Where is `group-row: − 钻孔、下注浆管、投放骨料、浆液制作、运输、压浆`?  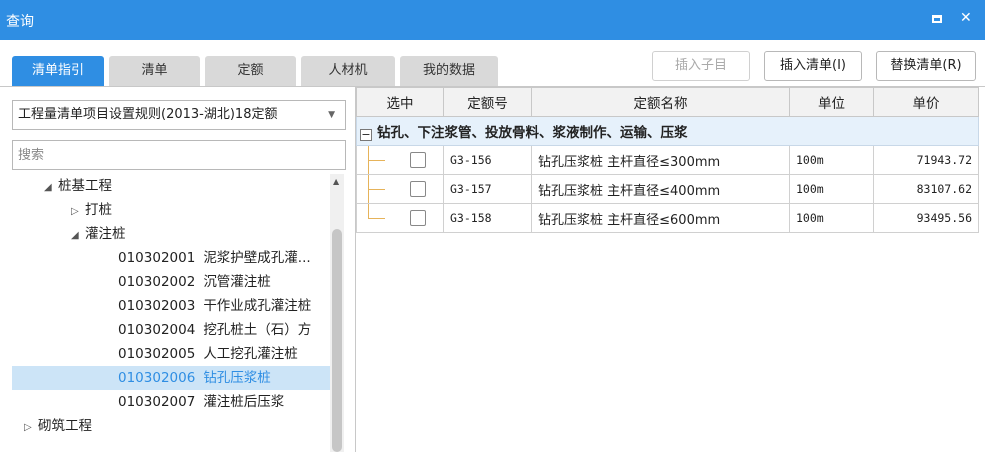 group-row: − 钻孔、下注浆管、投放骨料、浆液制作、运输、压浆 is located at coordinates (667, 131).